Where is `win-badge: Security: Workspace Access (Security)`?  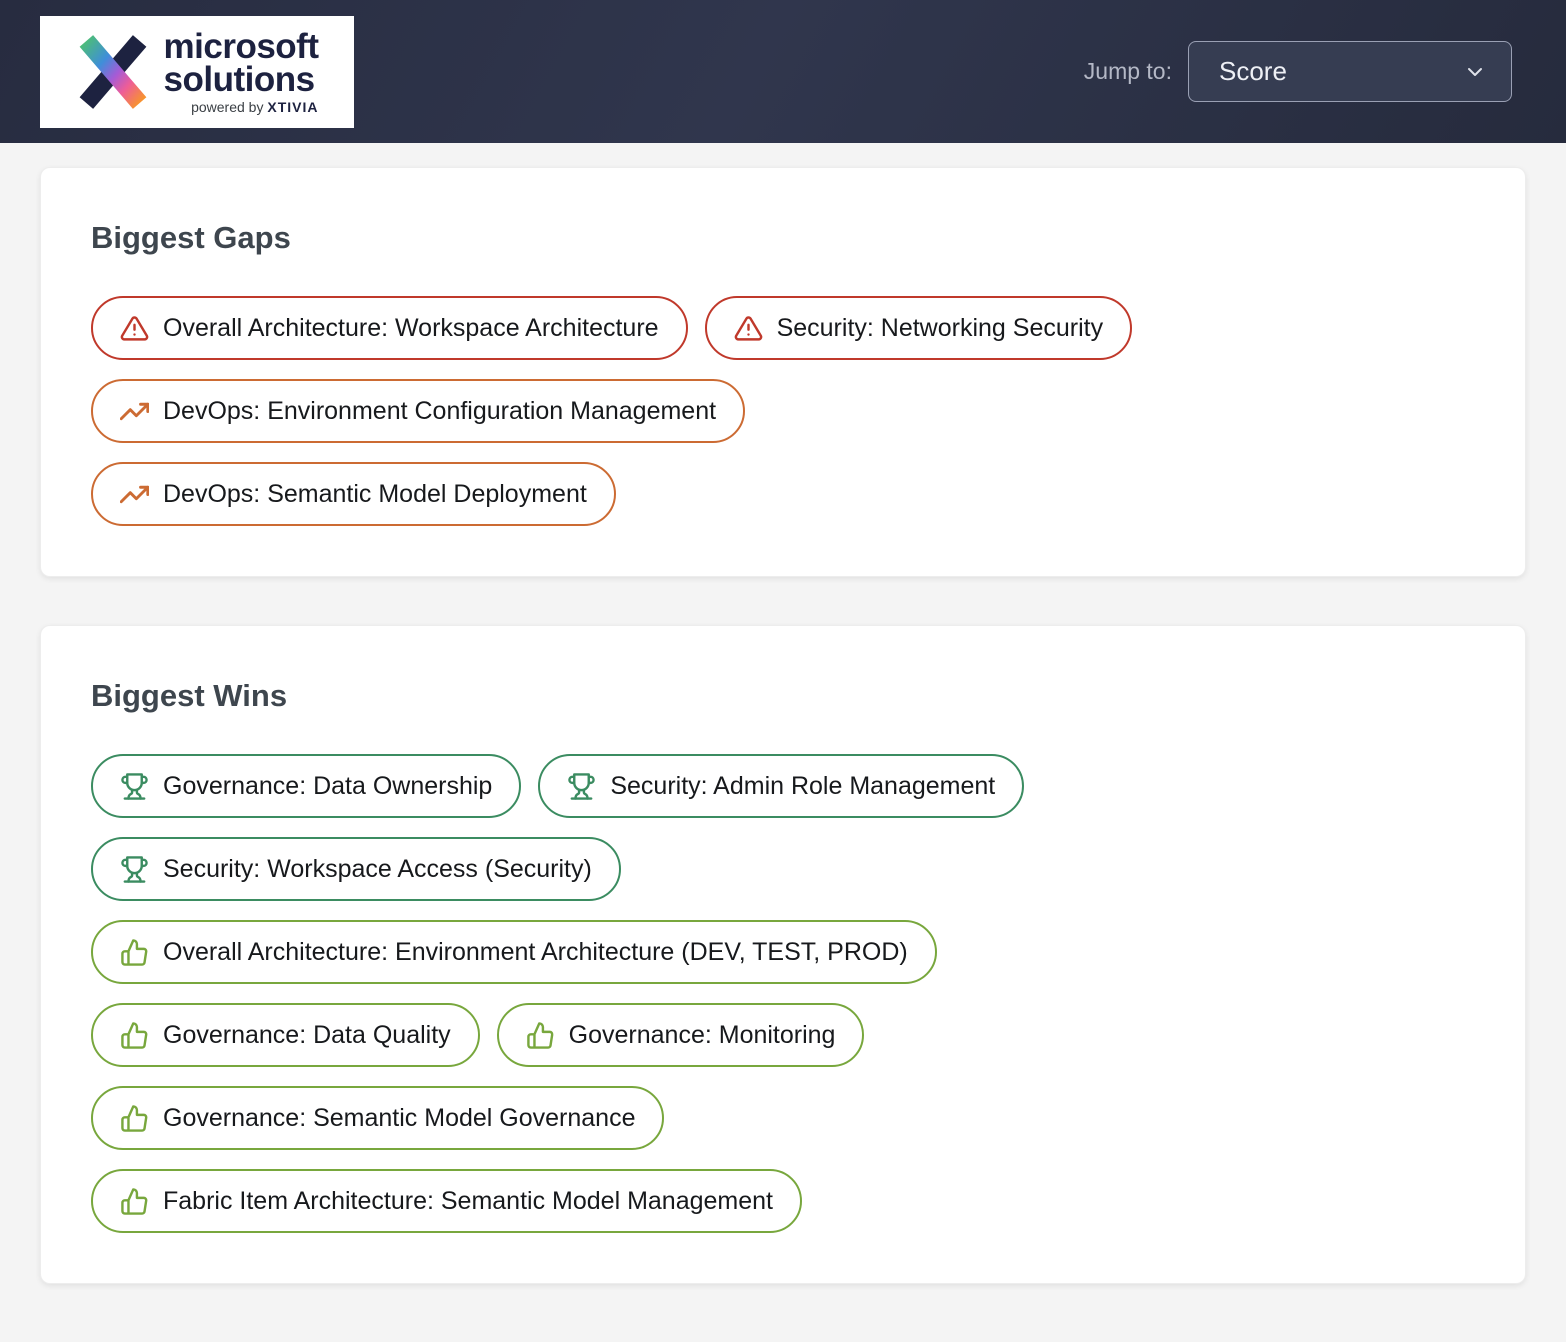 win-badge: Security: Workspace Access (Security) is located at coordinates (356, 869).